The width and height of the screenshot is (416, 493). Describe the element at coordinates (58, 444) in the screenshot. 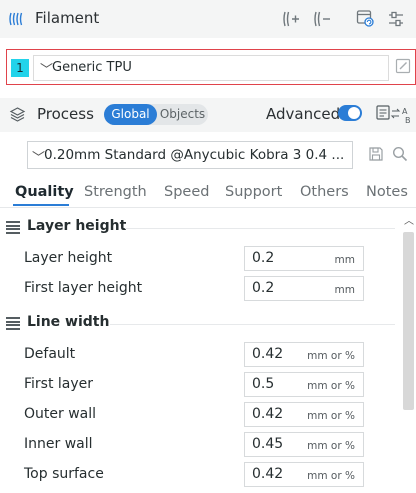

I see `option-label-inner-wall: Inner wall` at that location.